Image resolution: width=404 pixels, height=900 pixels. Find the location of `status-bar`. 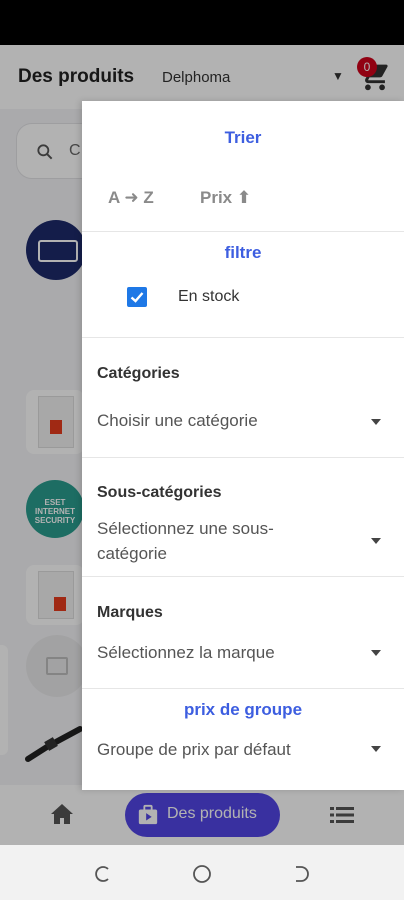

status-bar is located at coordinates (202, 22).